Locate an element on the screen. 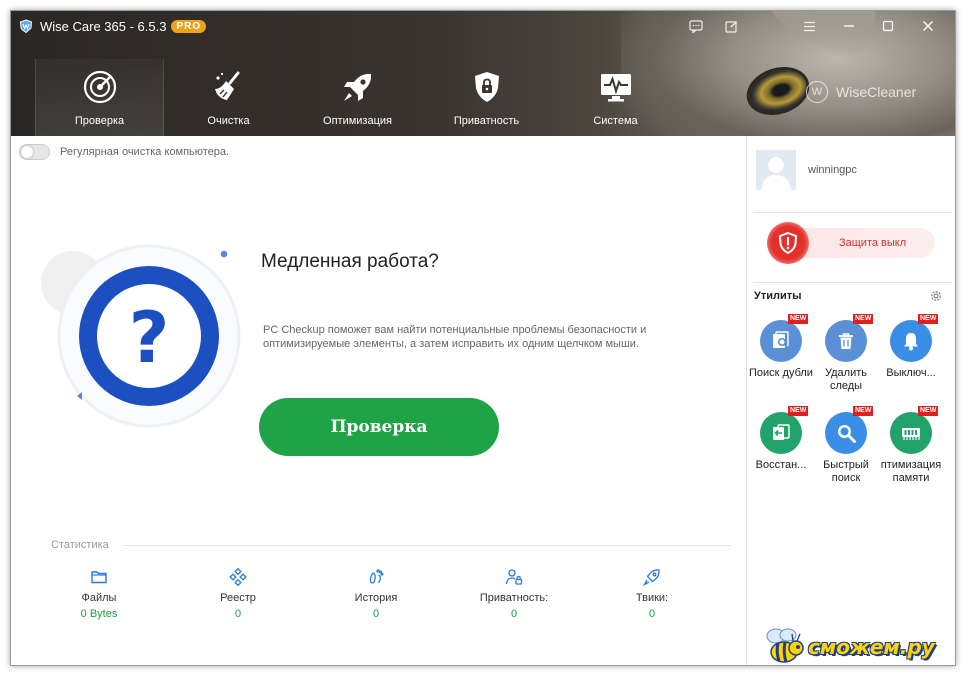 This screenshot has width=968, height=677. tab-optimize-label: Оптимизация is located at coordinates (357, 121).